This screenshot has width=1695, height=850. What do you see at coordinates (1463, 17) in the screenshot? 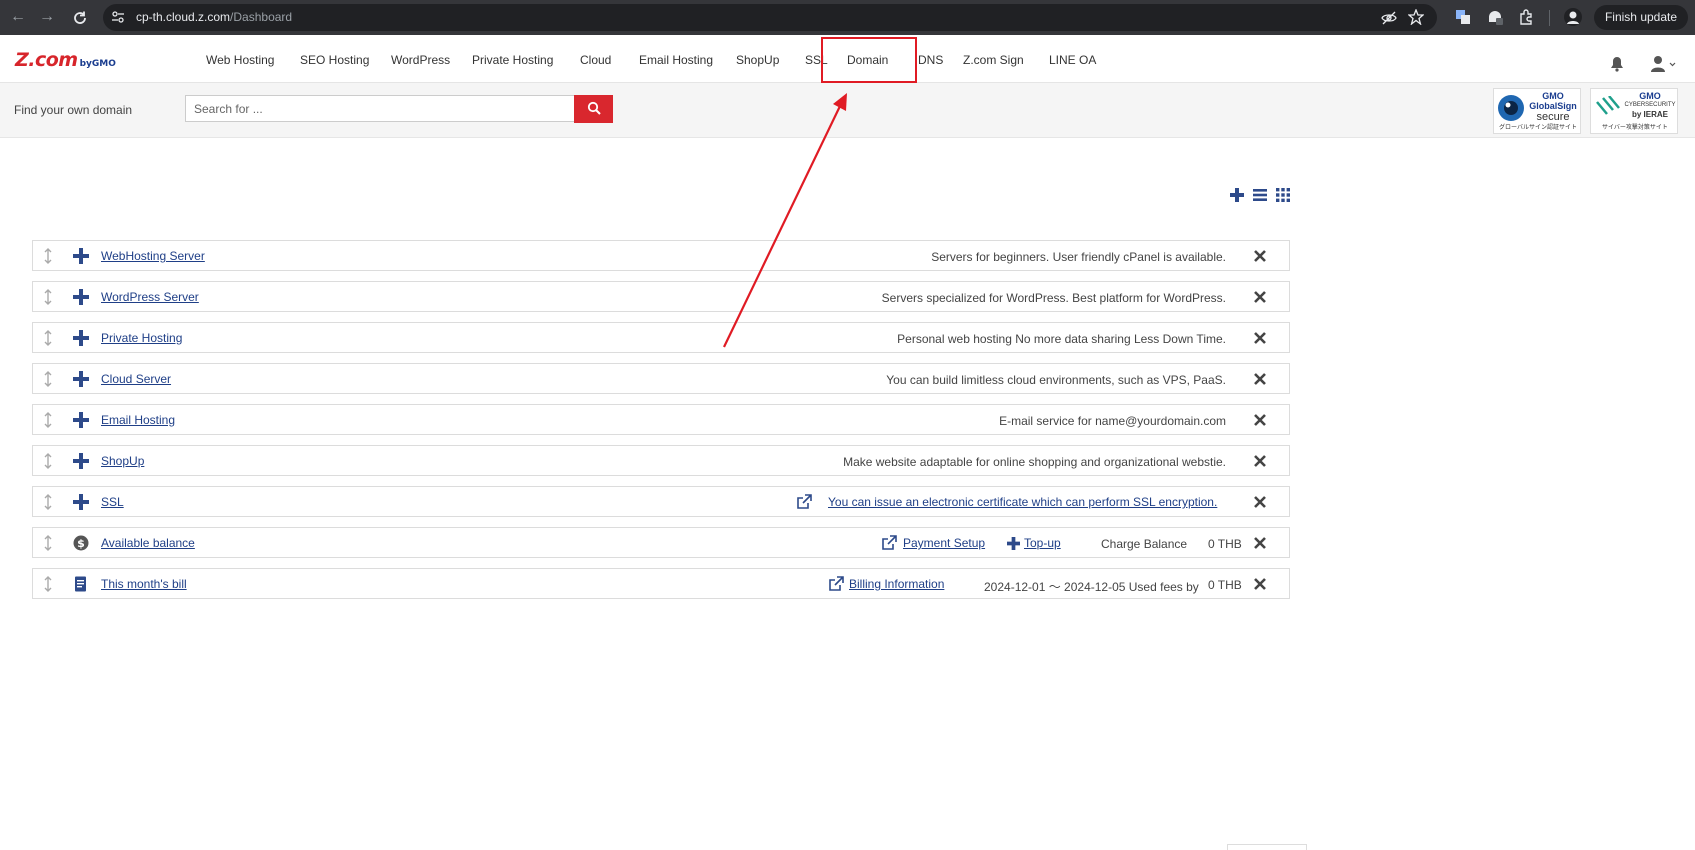
I see `translate-icon` at bounding box center [1463, 17].